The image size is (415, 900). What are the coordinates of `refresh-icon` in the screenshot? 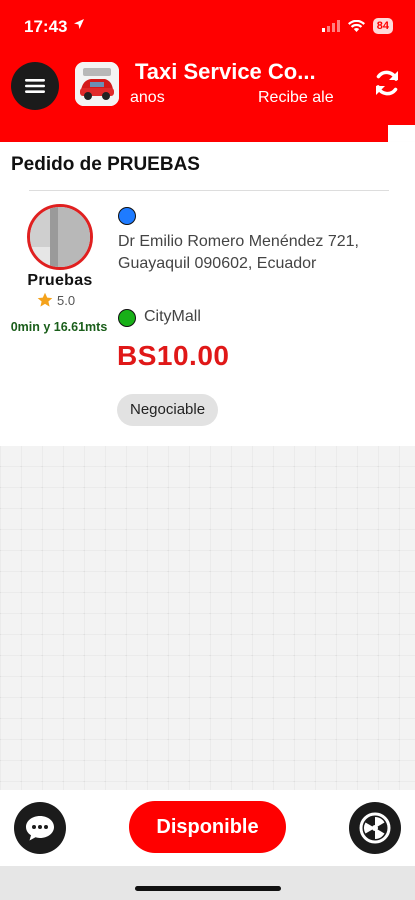 It's located at (387, 83).